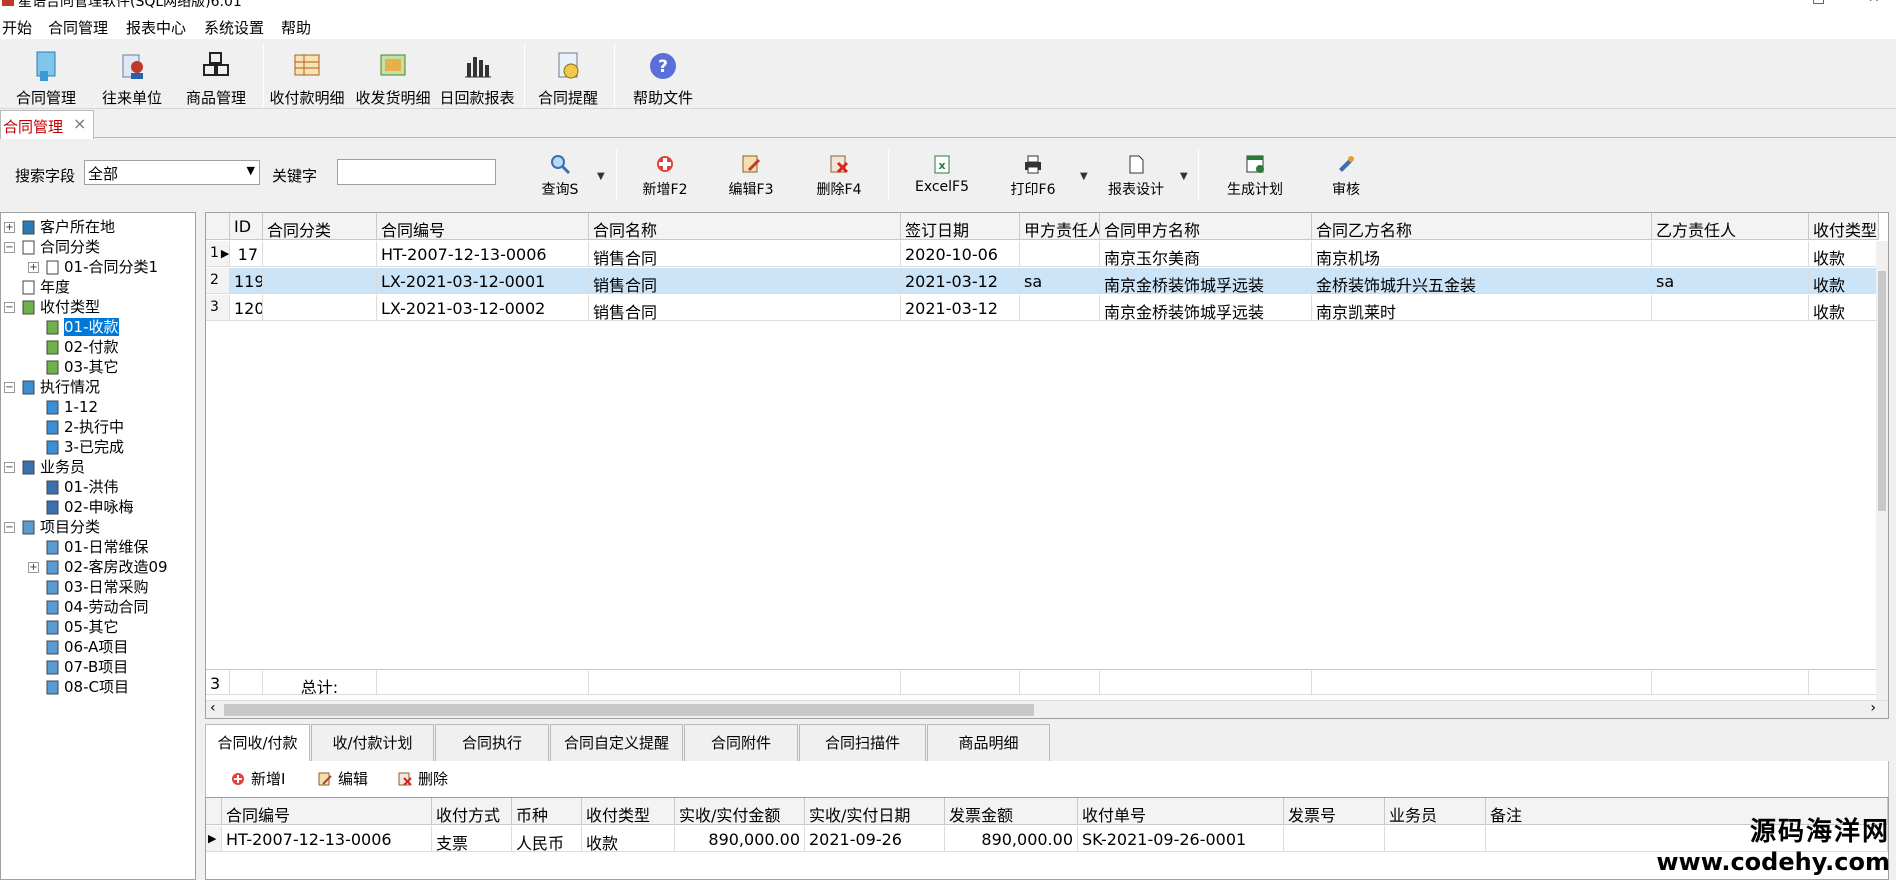 The image size is (1896, 880). What do you see at coordinates (1084, 176) in the screenshot?
I see `print-dropdown-icon: ▼` at bounding box center [1084, 176].